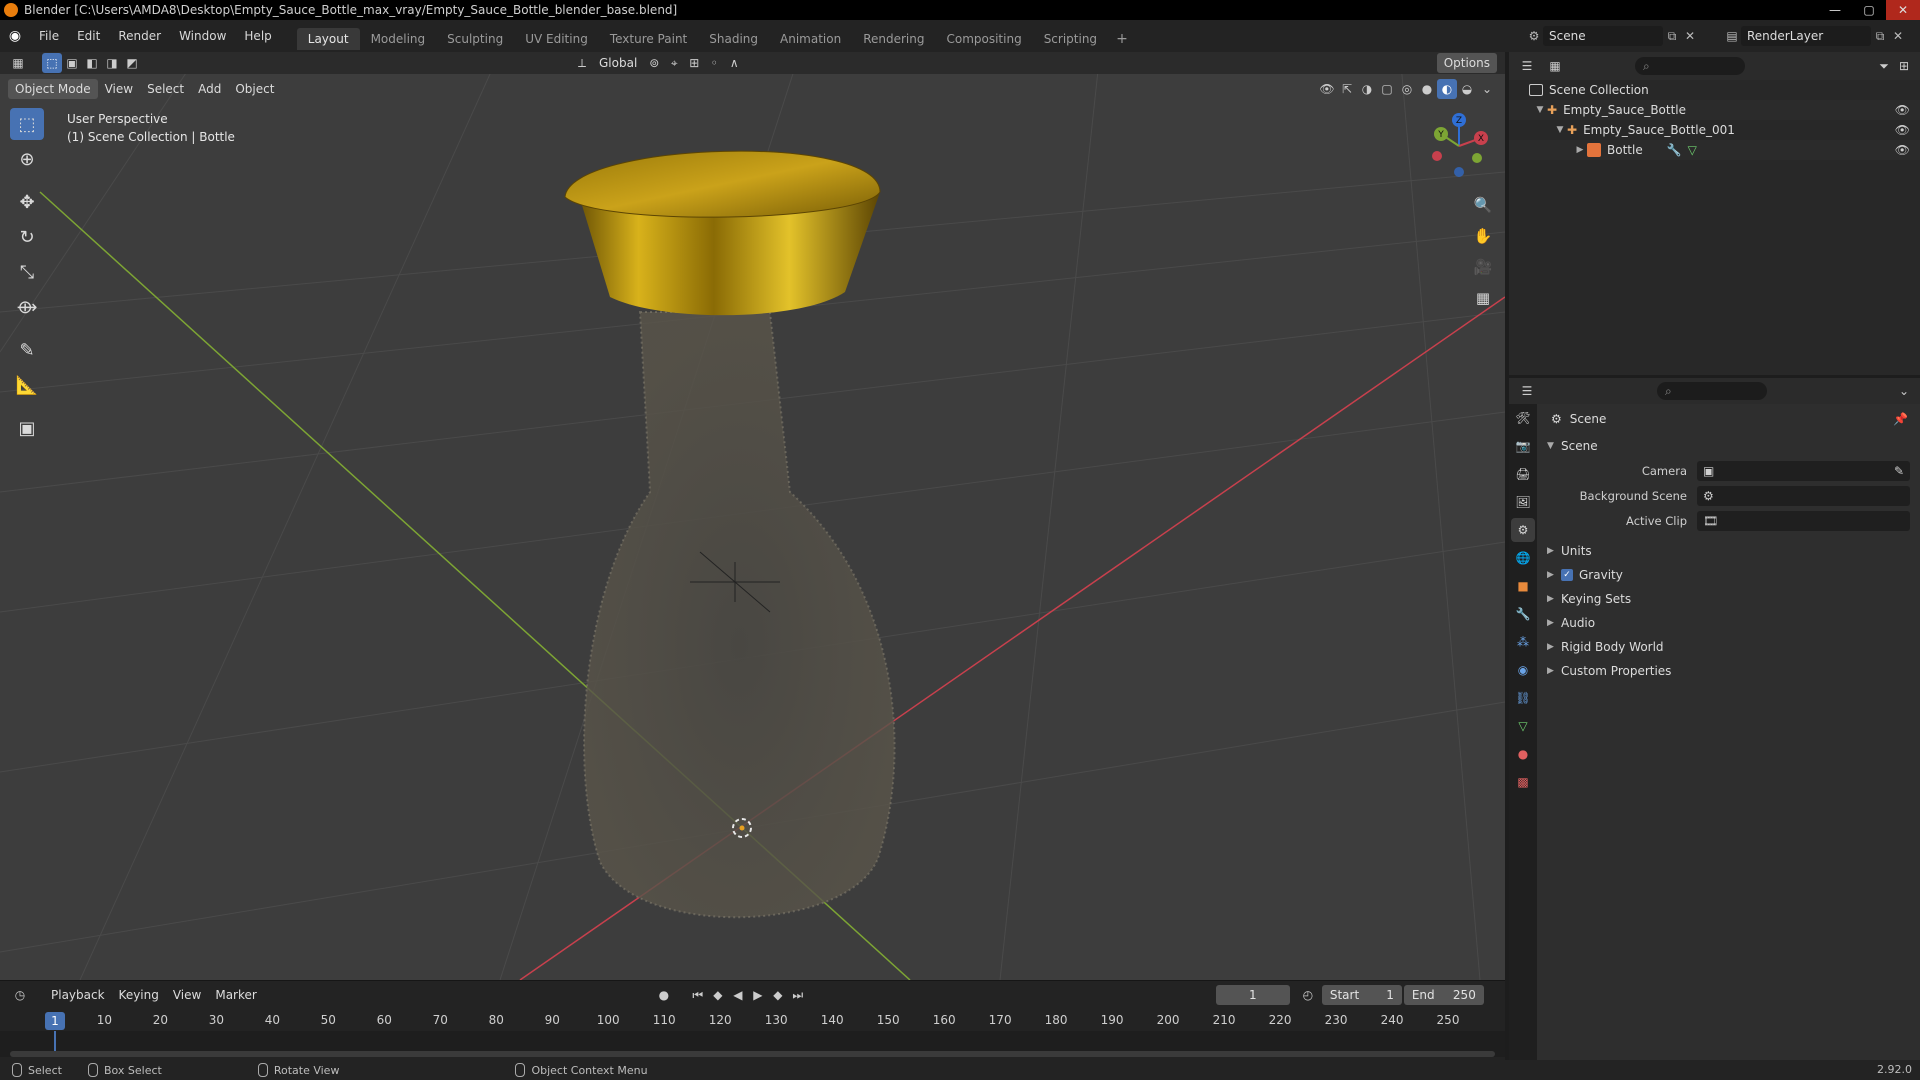 The image size is (1920, 1080). I want to click on scene-selector: ⚙ Scene ⧉ ✕, so click(1615, 36).